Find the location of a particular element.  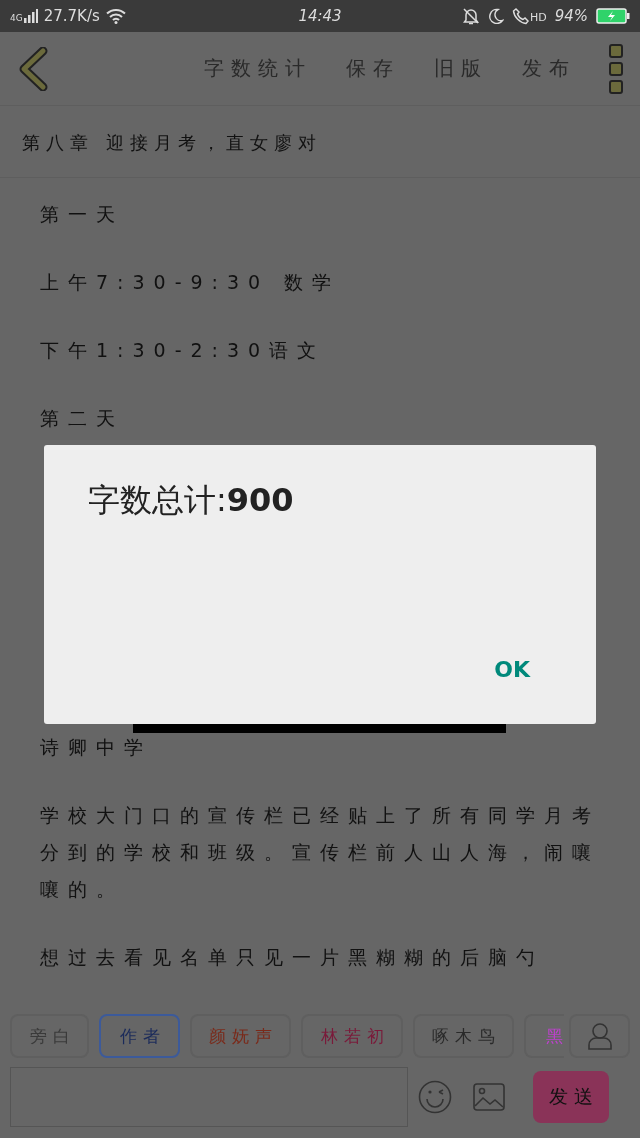

more-menu-icon is located at coordinates (616, 68).